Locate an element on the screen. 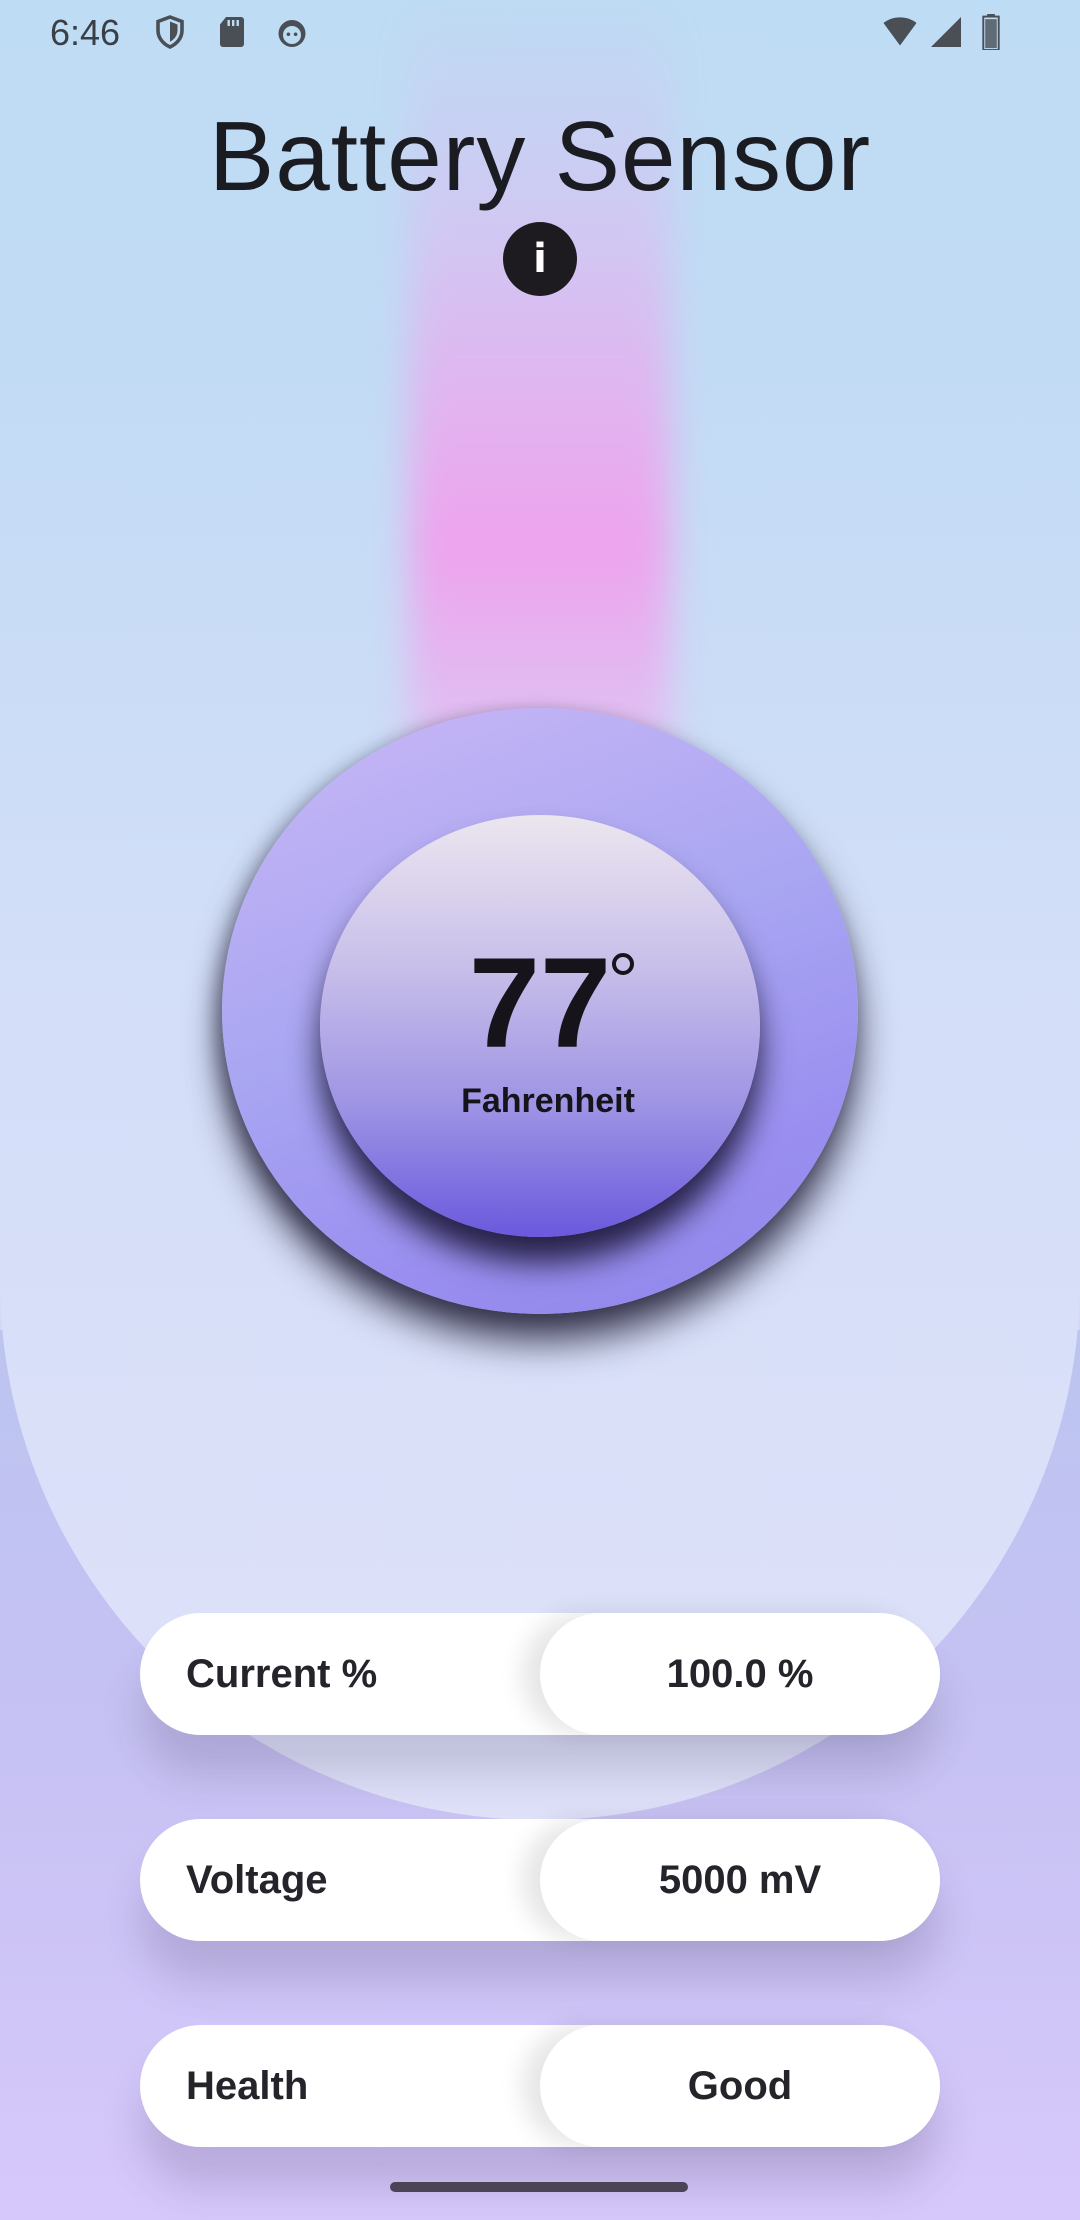 Image resolution: width=1080 pixels, height=2220 pixels. battery-icon is located at coordinates (991, 32).